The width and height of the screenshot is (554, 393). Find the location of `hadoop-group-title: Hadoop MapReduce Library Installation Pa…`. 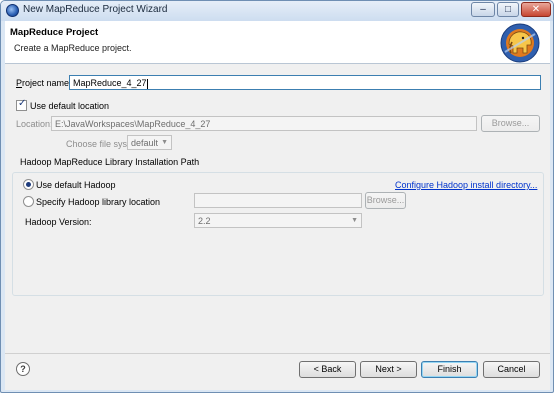

hadoop-group-title: Hadoop MapReduce Library Installation Pa… is located at coordinates (110, 162).